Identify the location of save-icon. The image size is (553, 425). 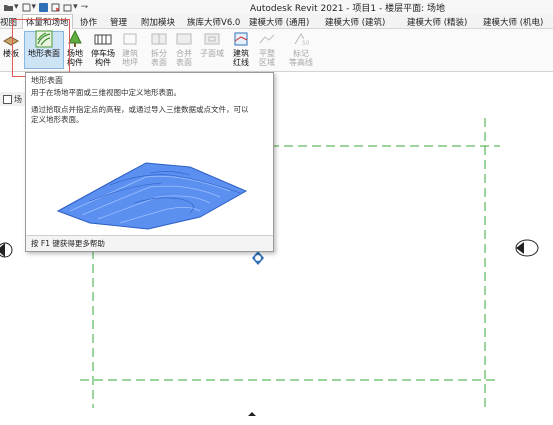
(26, 7).